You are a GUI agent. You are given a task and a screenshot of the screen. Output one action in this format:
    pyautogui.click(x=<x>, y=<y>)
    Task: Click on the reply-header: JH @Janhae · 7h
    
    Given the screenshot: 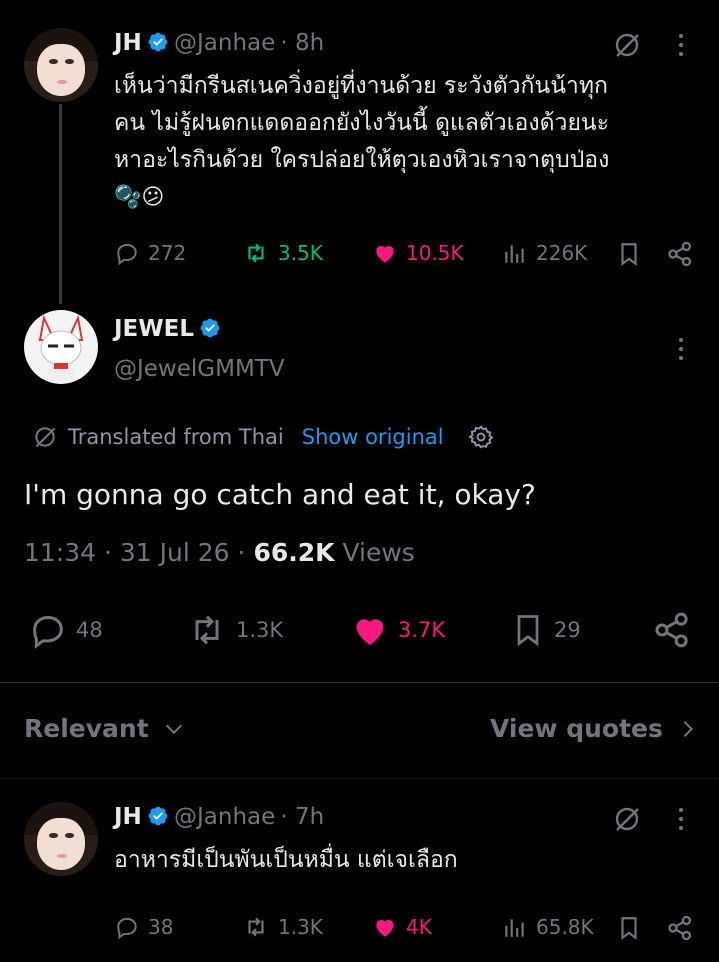 What is the action you would take?
    pyautogui.click(x=219, y=817)
    